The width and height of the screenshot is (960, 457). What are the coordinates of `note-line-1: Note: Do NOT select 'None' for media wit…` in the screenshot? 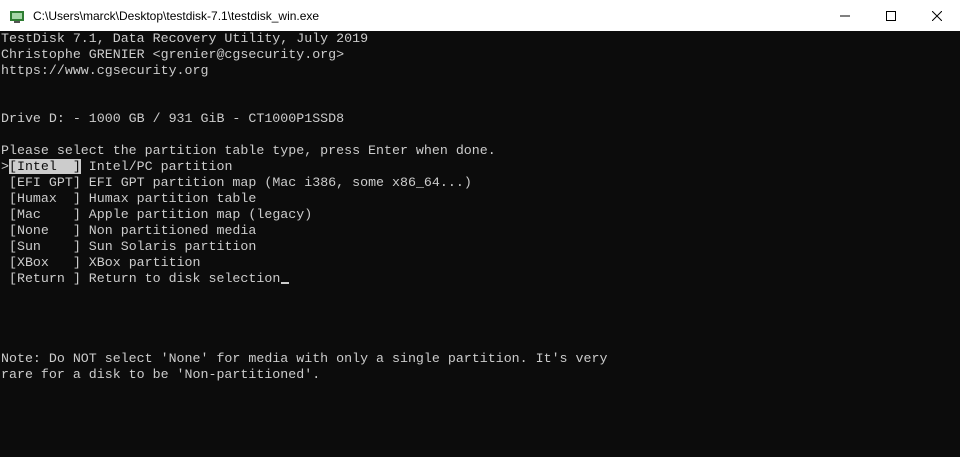 It's located at (304, 358).